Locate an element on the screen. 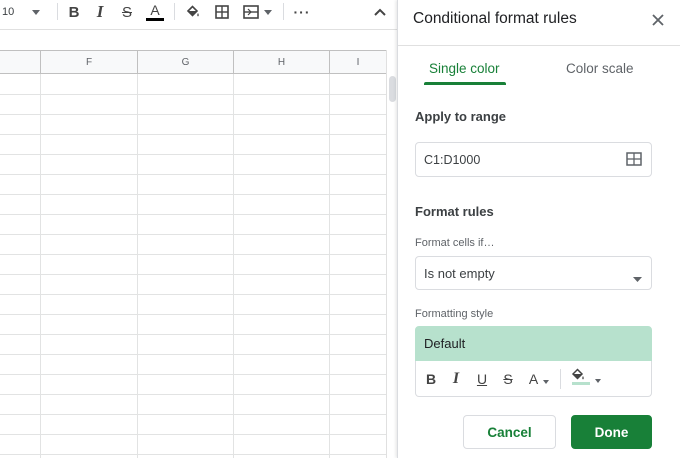  more-options-button: ··· is located at coordinates (302, 12).